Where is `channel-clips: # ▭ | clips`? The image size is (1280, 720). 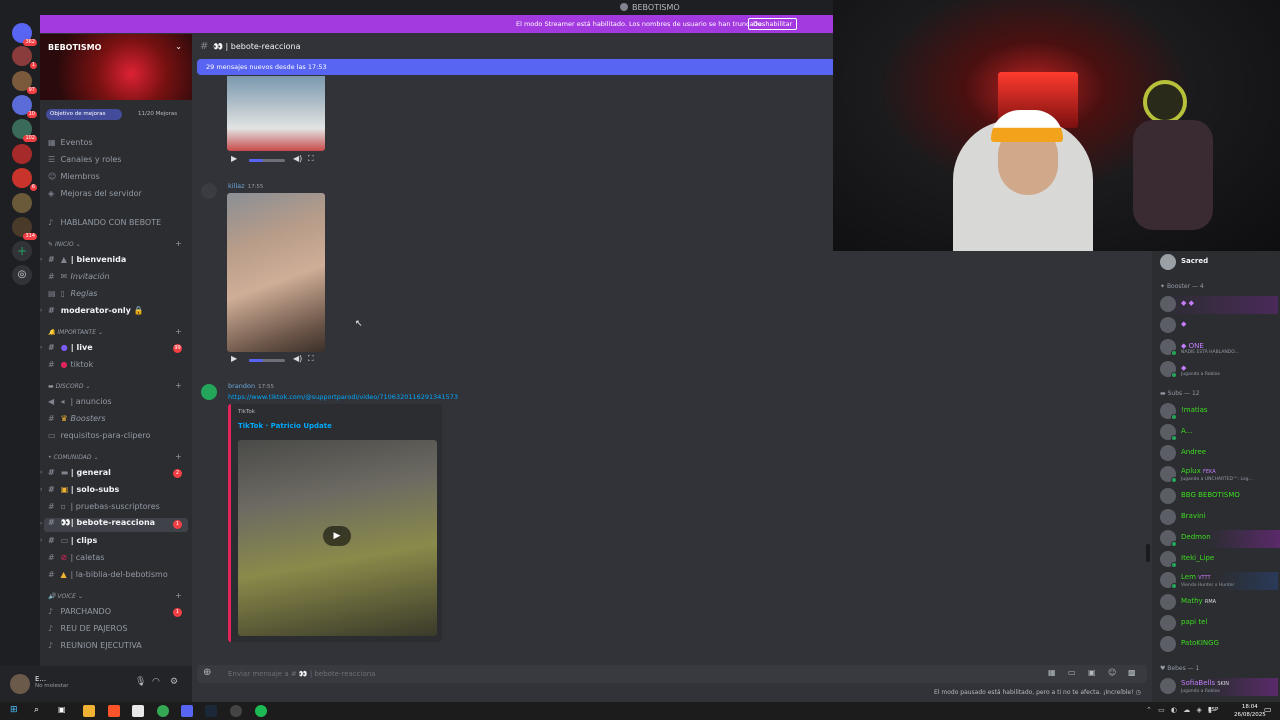 channel-clips: # ▭ | clips is located at coordinates (72, 543).